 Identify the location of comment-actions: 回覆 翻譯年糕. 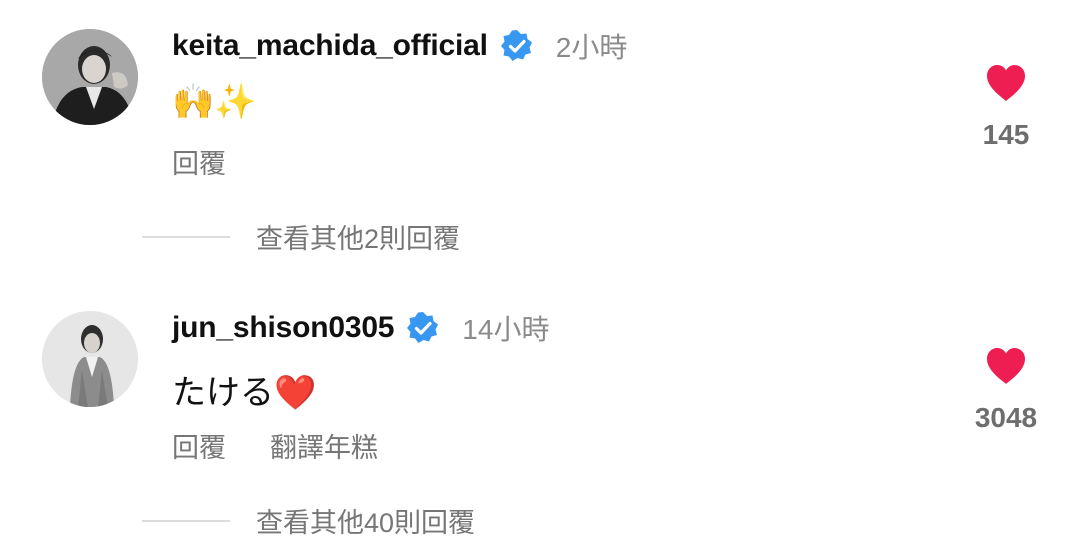
(275, 445).